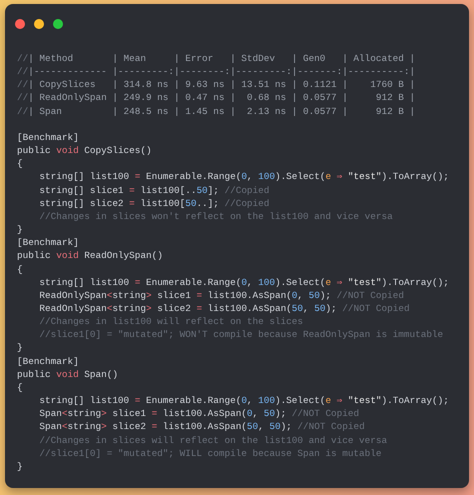  Describe the element at coordinates (154, 190) in the screenshot. I see `code-line: string[] slice1 = list100[..50]; //Copied` at that location.